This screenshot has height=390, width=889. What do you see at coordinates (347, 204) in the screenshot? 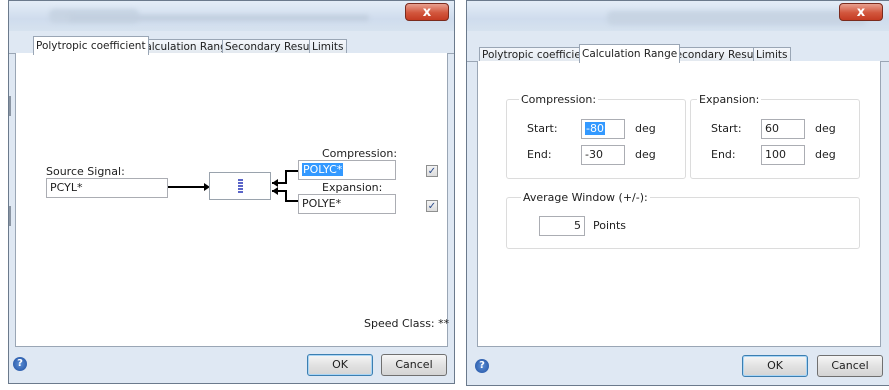
I see `expansion-field: POLYE*` at bounding box center [347, 204].